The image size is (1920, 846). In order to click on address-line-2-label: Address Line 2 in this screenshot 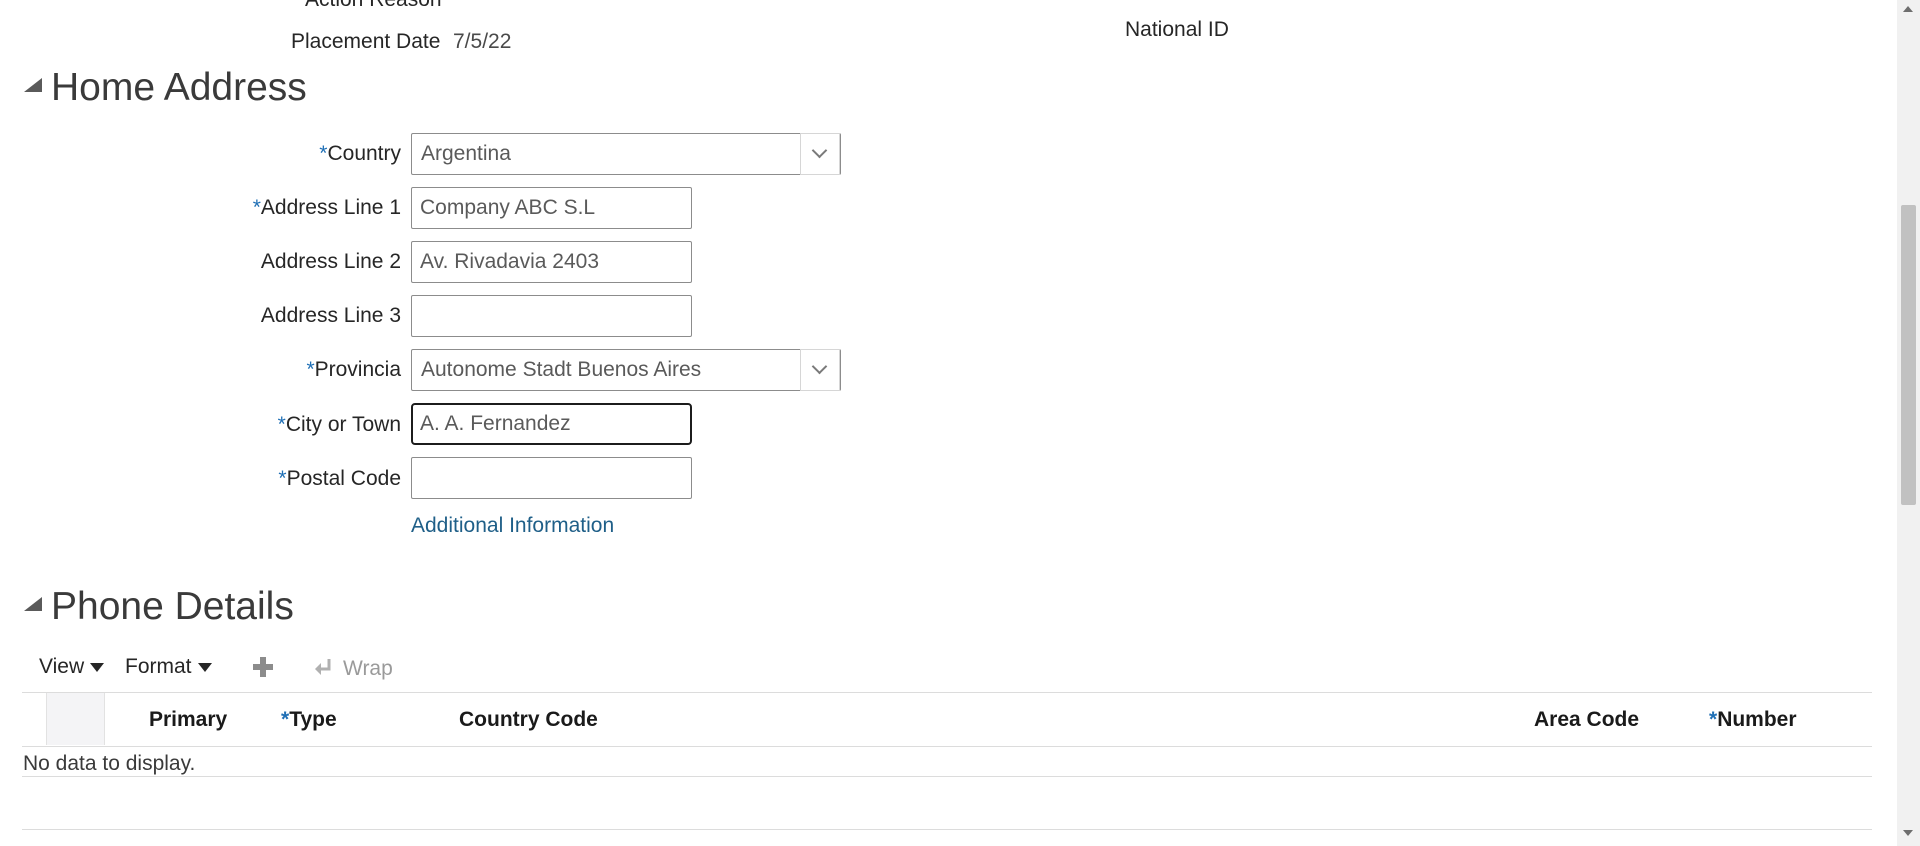, I will do `click(330, 261)`.